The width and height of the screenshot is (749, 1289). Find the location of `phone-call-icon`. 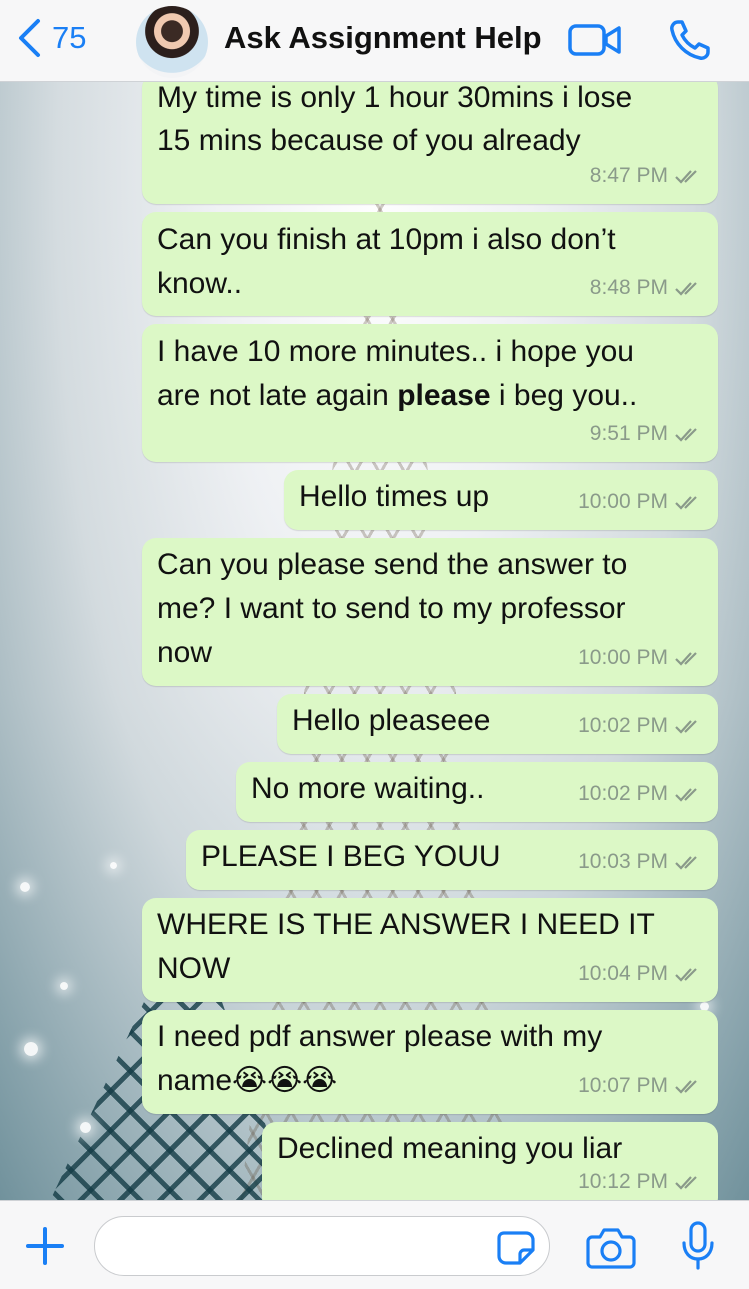

phone-call-icon is located at coordinates (690, 40).